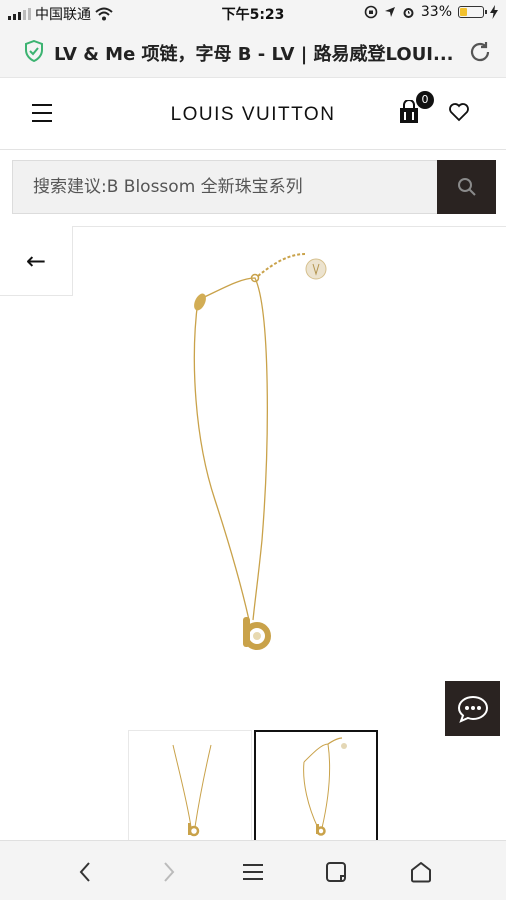  I want to click on chat-icon, so click(472, 709).